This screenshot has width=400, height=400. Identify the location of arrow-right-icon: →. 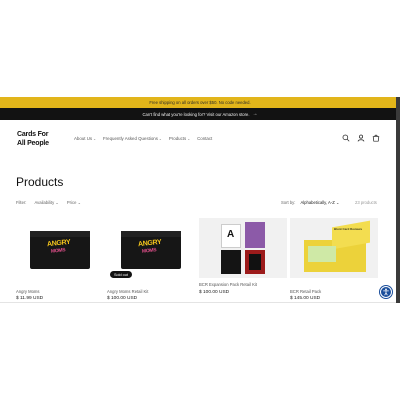
(255, 114).